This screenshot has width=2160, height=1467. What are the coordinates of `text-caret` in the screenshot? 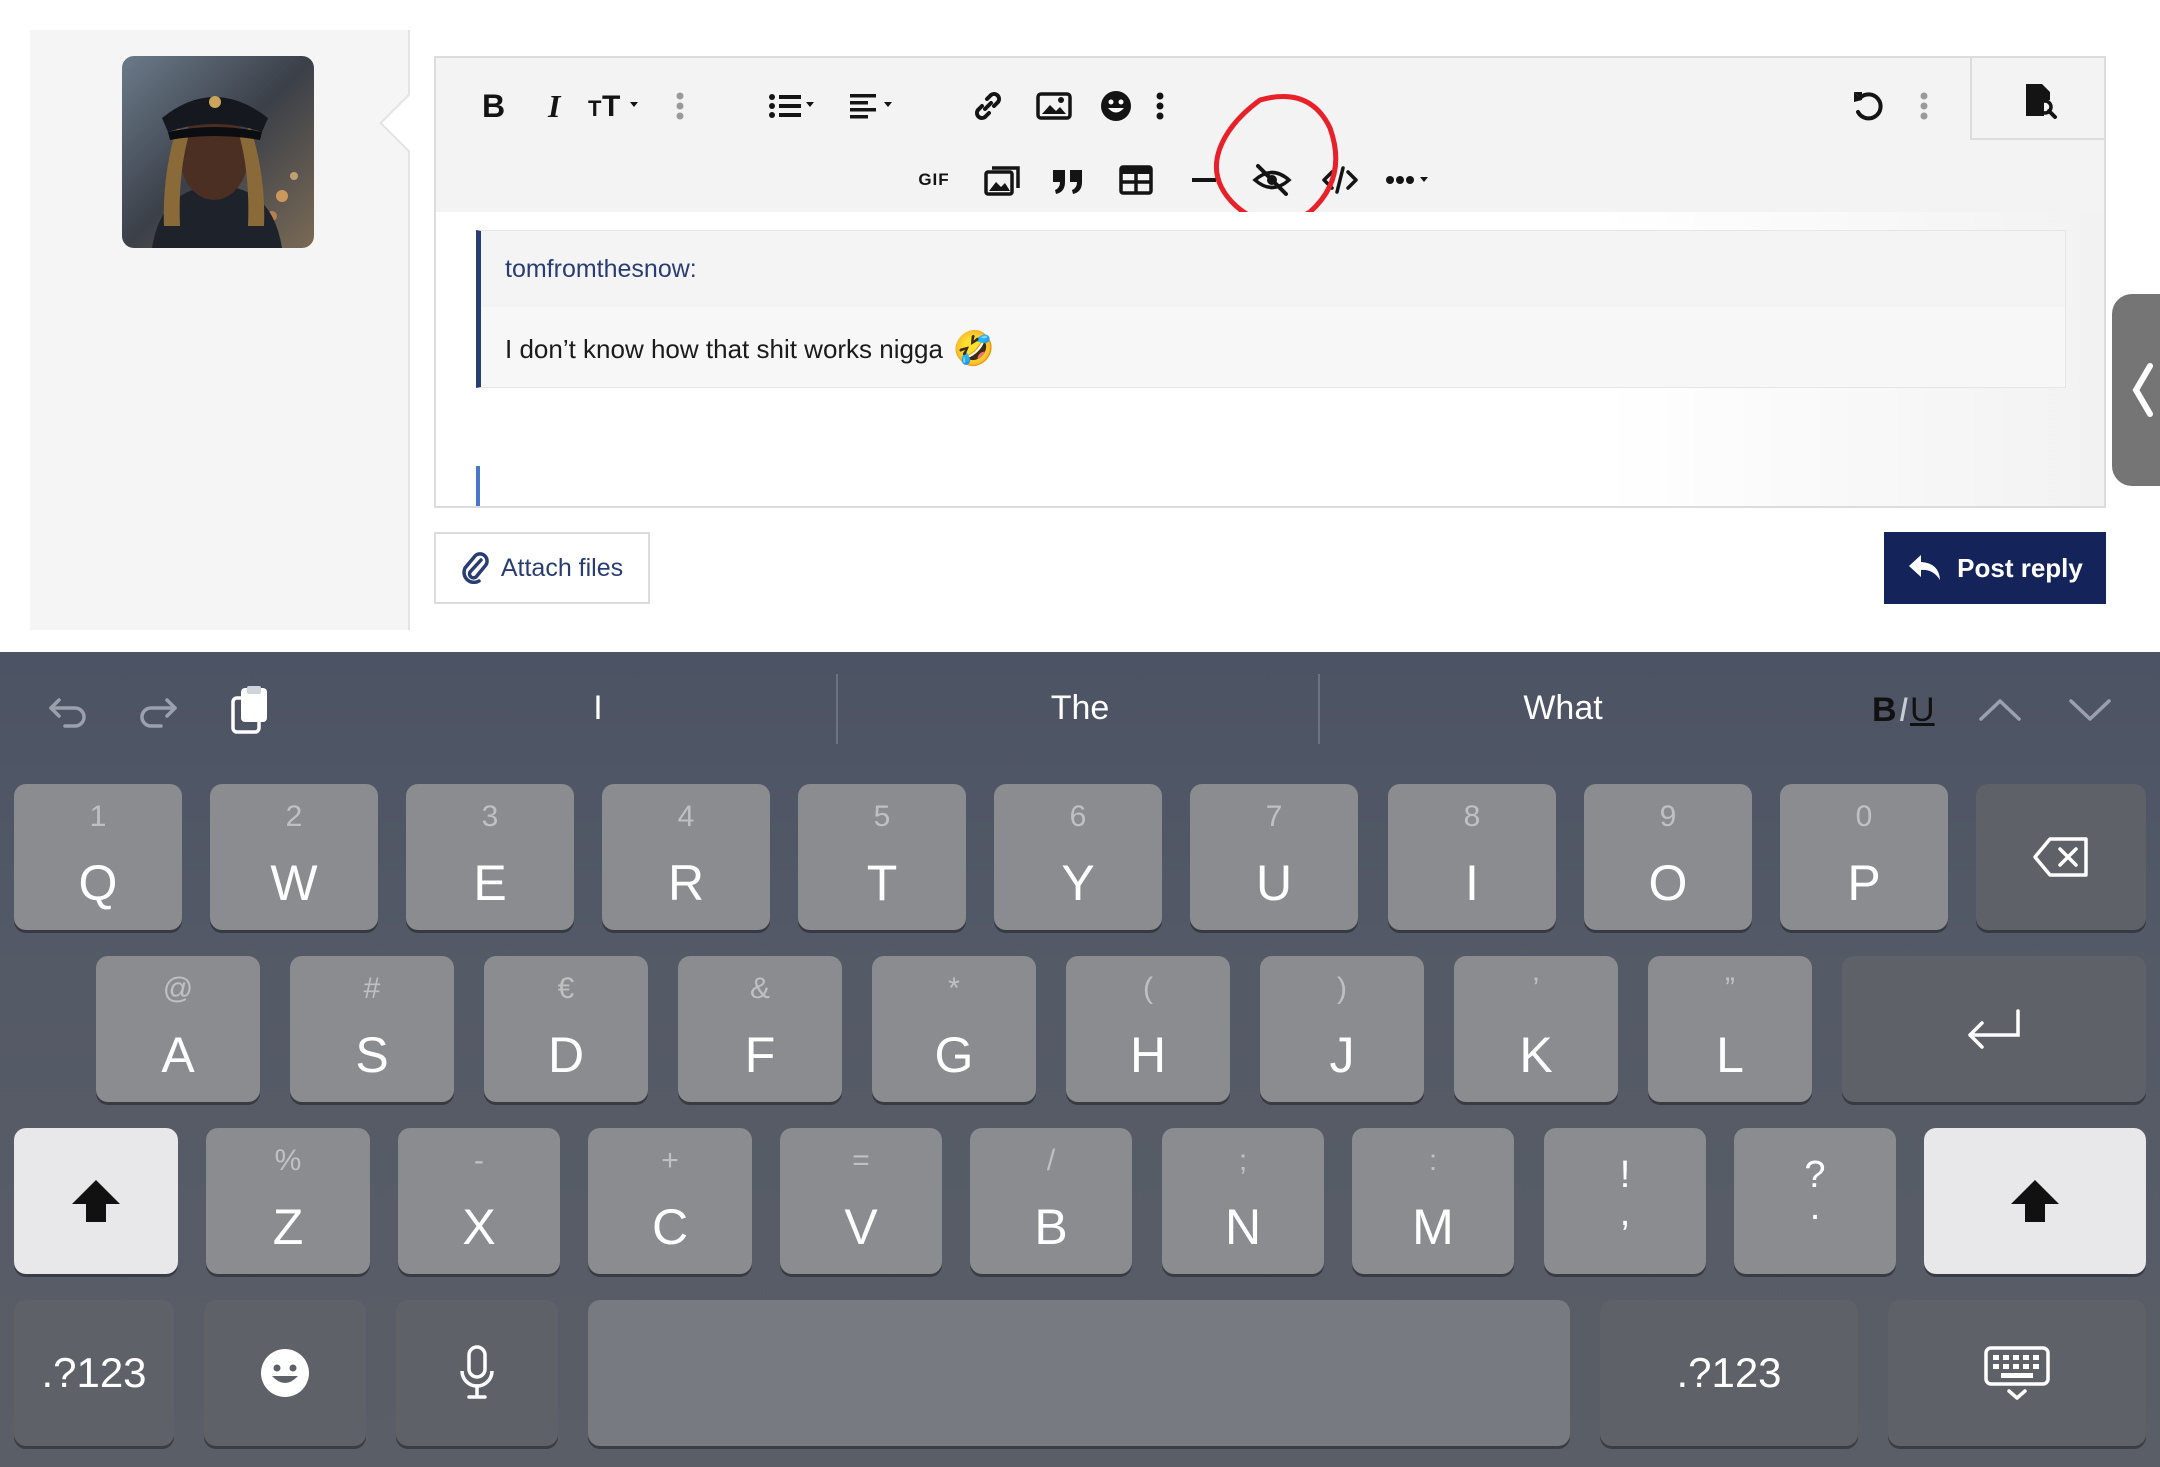 It's located at (478, 486).